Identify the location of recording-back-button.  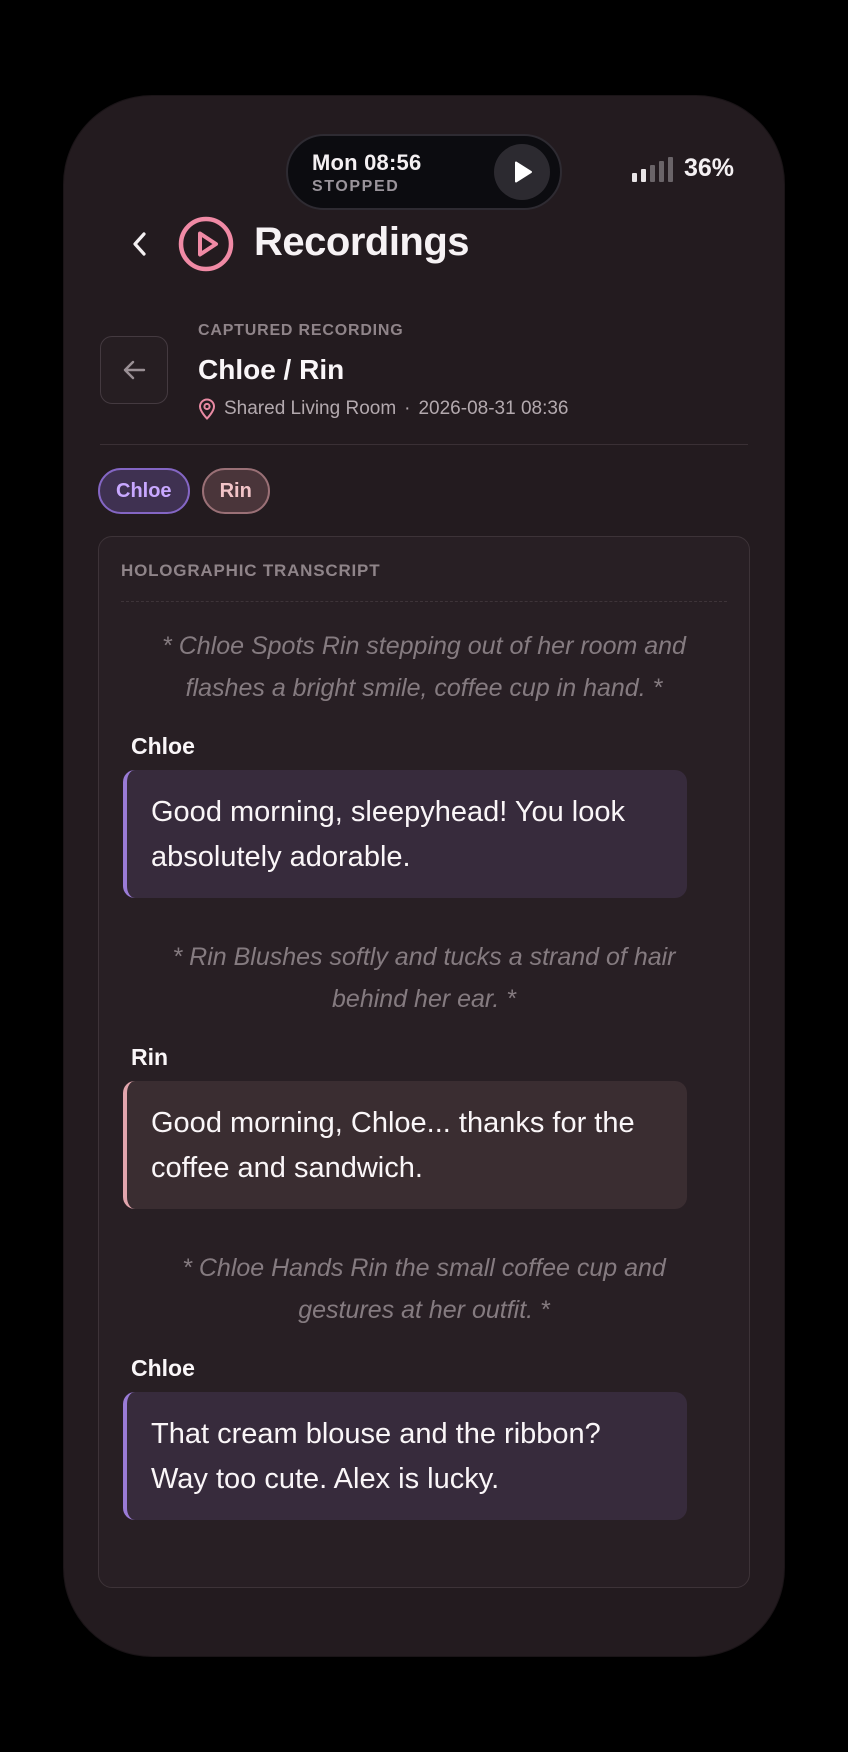
(134, 370).